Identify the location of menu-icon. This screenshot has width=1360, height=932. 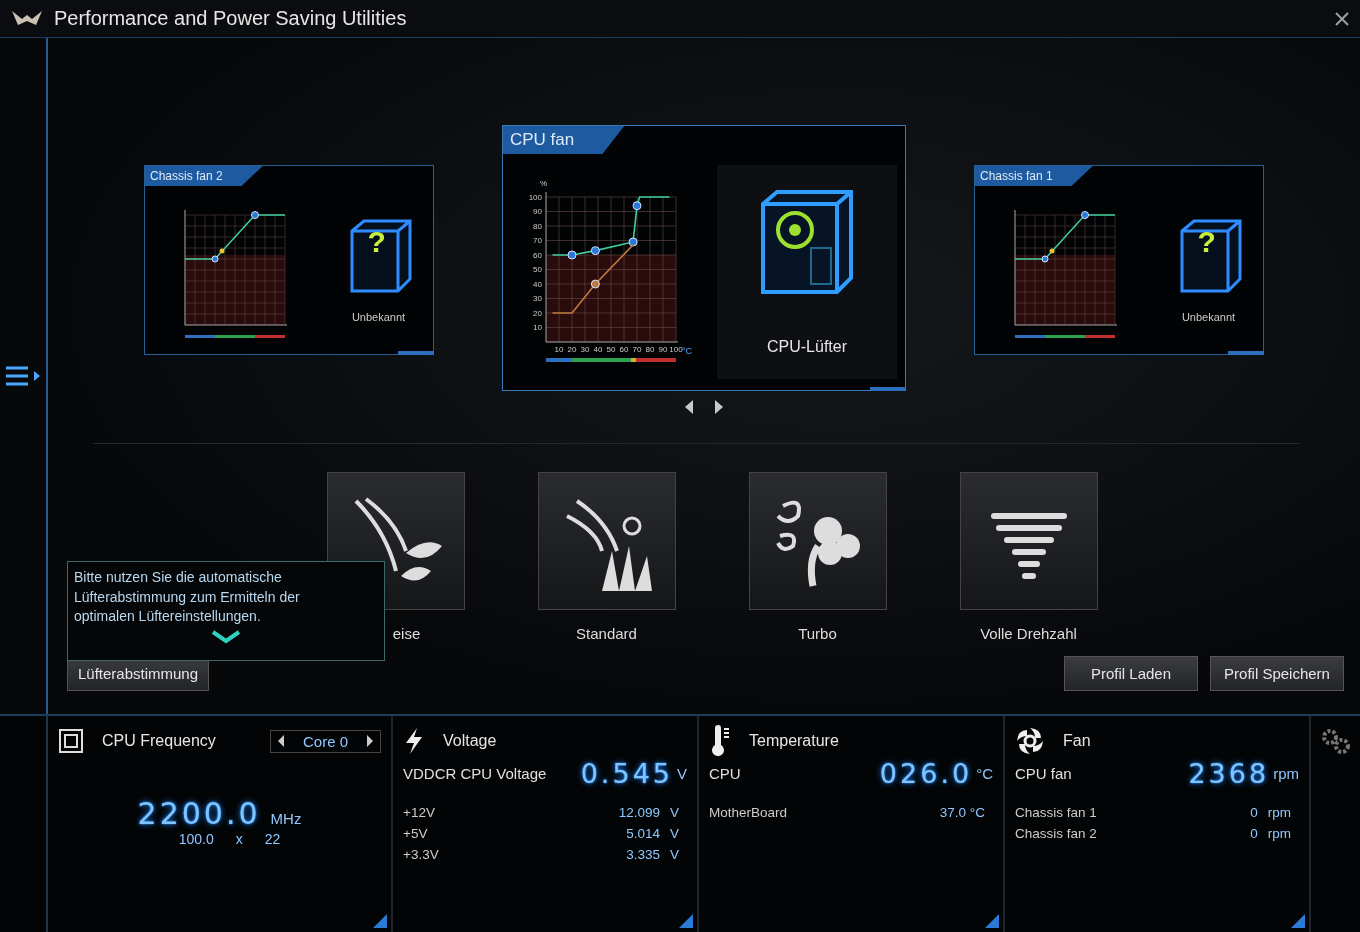
(23, 376).